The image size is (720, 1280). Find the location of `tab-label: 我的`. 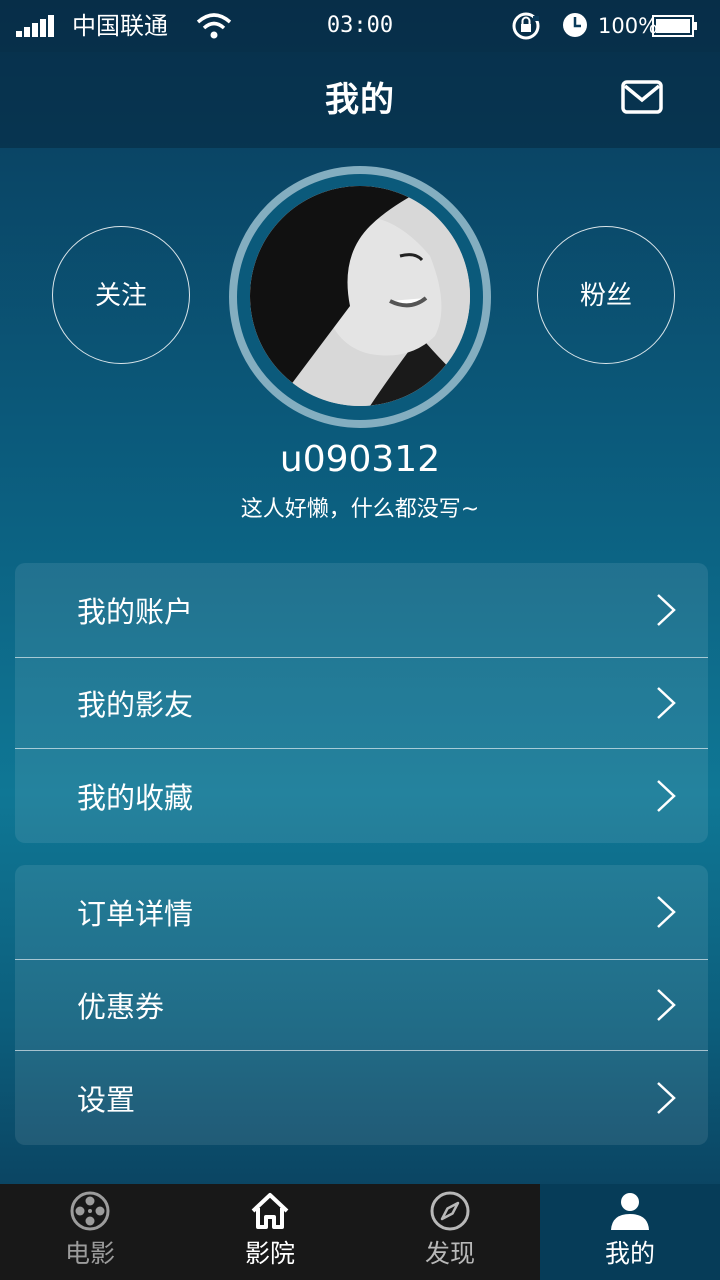

tab-label: 我的 is located at coordinates (629, 1253).